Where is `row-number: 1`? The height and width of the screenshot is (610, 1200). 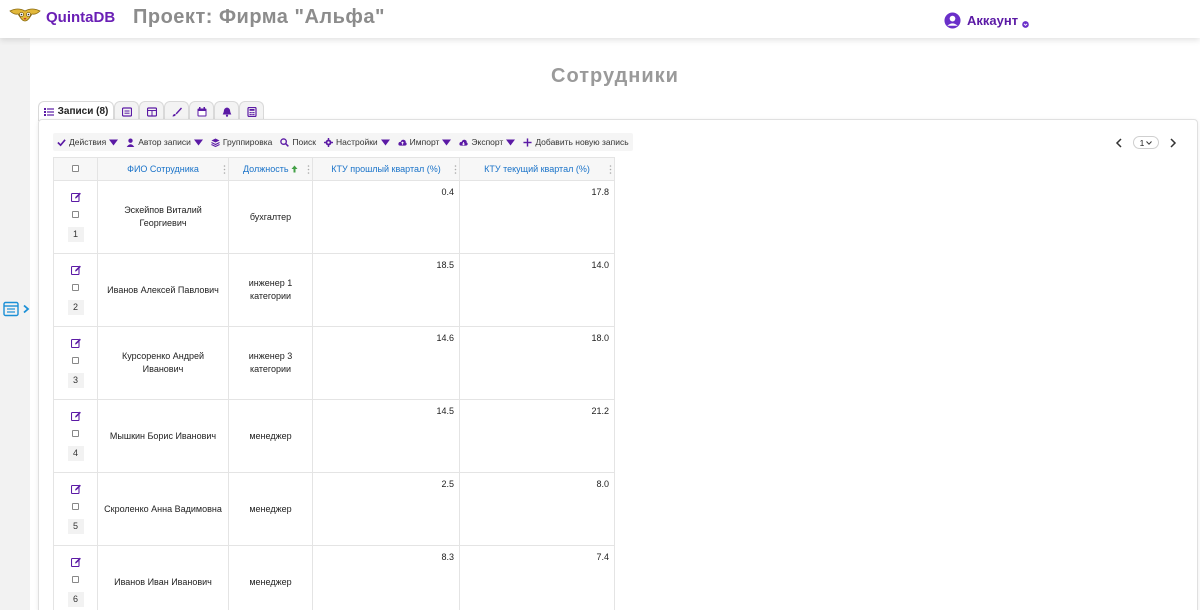 row-number: 1 is located at coordinates (75, 234).